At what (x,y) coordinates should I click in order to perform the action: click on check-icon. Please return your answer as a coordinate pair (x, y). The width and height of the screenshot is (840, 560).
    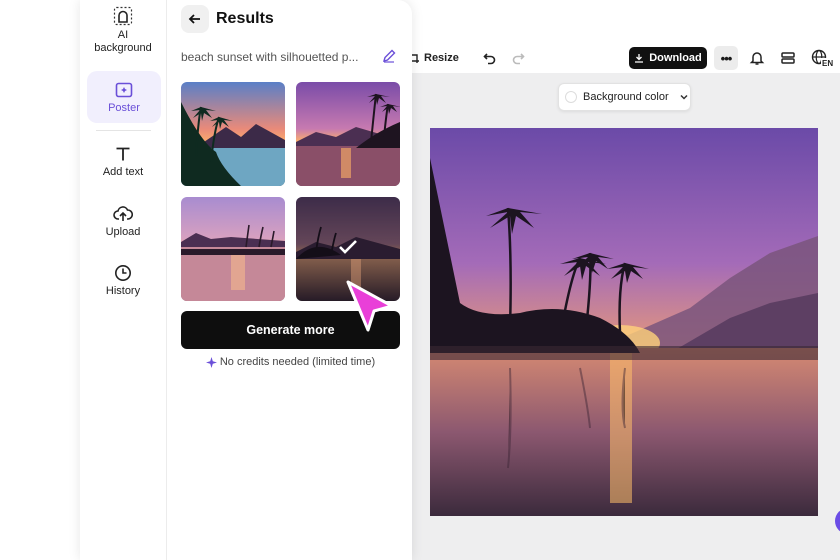
    Looking at the image, I should click on (348, 247).